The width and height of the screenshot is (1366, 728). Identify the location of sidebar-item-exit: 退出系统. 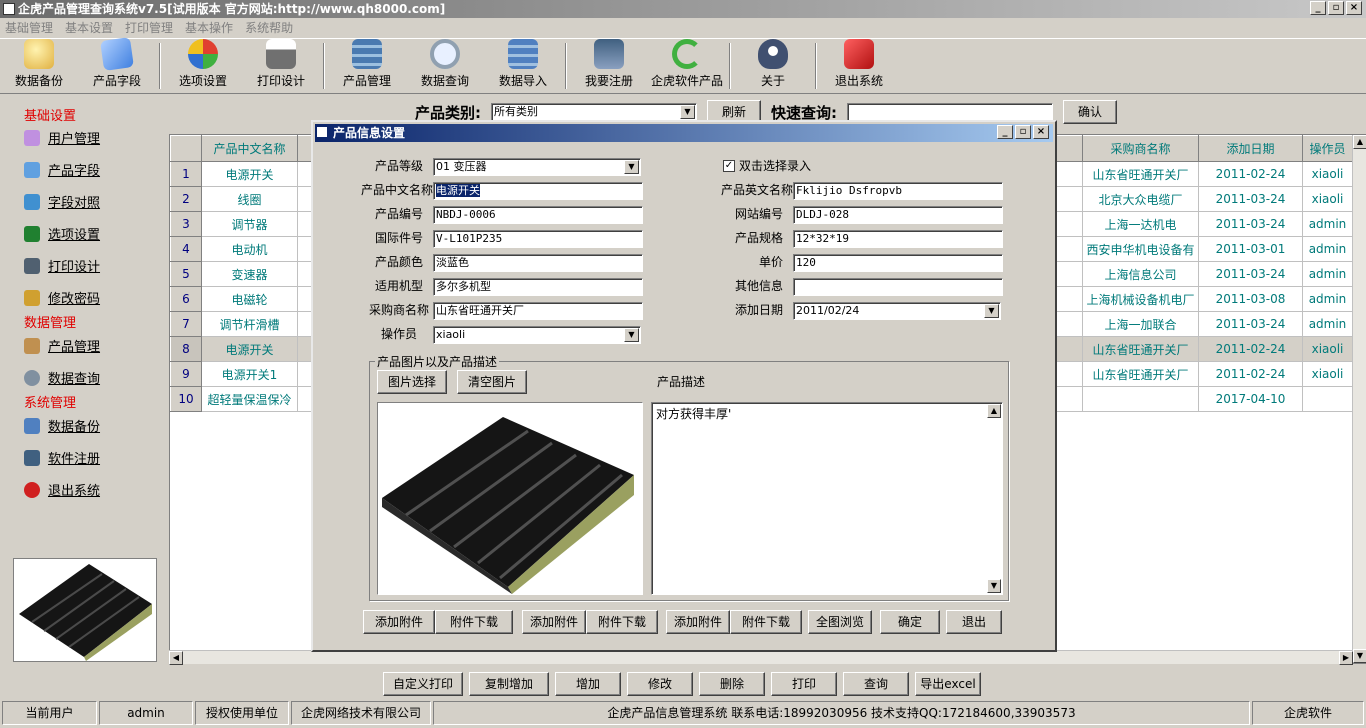
(62, 489).